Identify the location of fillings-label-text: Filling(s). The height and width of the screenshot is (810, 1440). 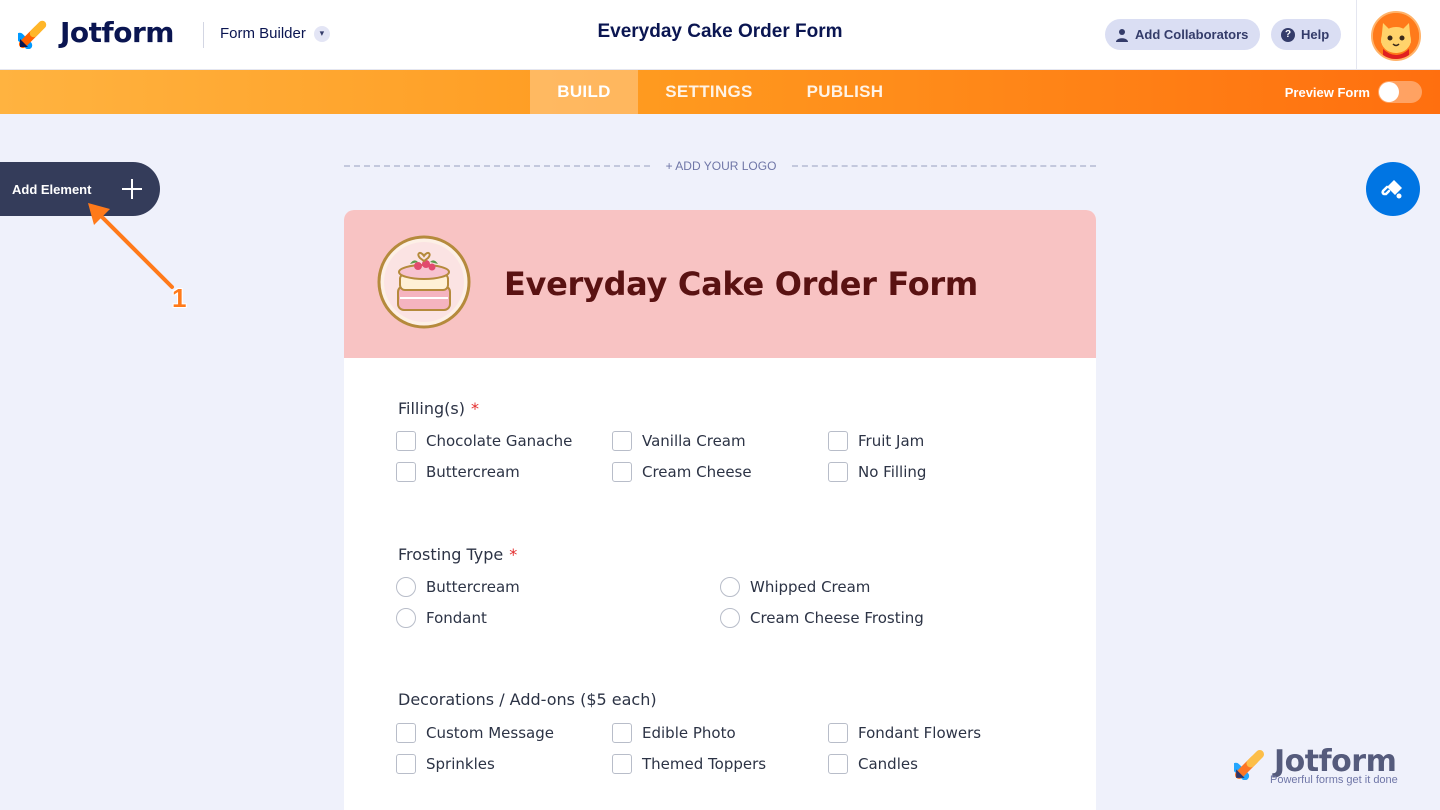
(431, 408).